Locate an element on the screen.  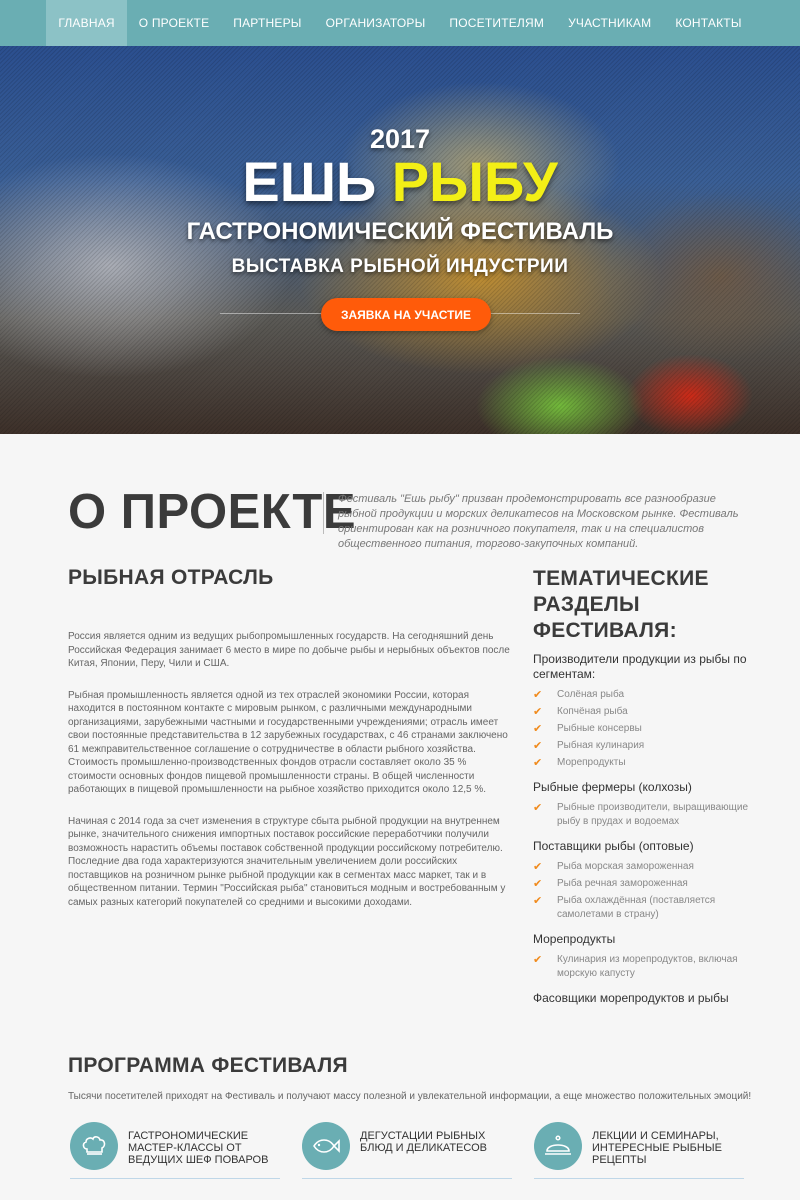
cloche-icon is located at coordinates (558, 1146).